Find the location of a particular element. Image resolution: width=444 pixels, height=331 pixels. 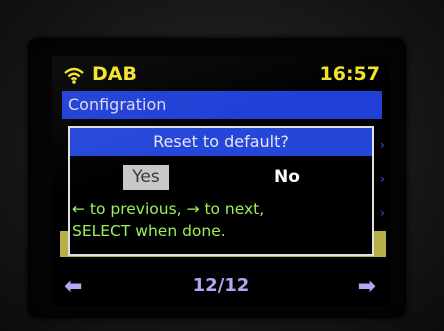

footer-bar: ⬅ 12/12 ➡ is located at coordinates (221, 288).